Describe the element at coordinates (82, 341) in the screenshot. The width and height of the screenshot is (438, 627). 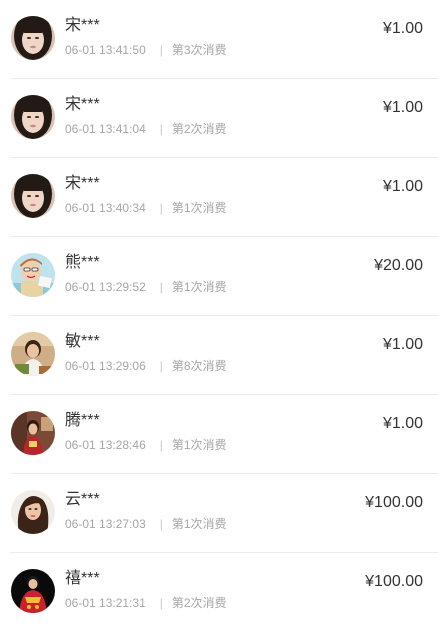
I see `customer-name: 敏***` at that location.